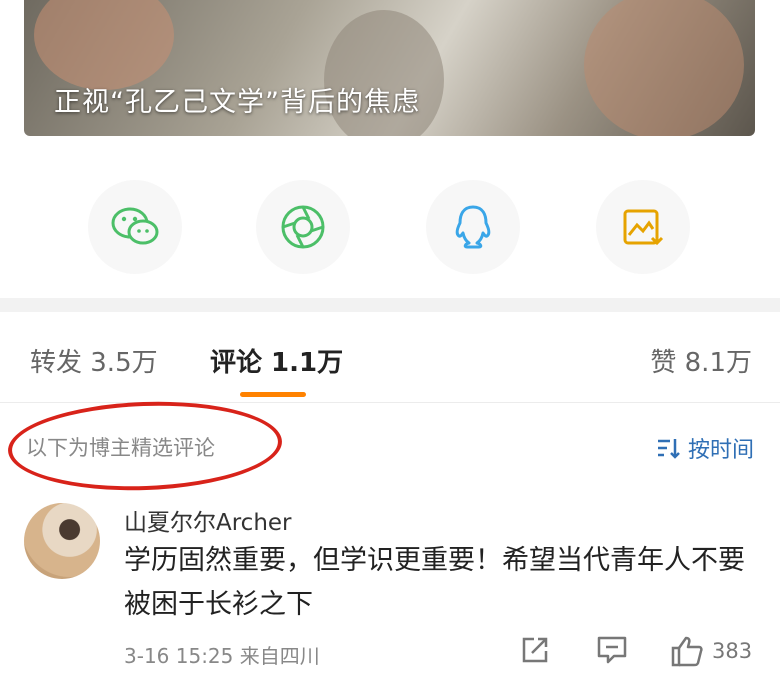 This screenshot has height=692, width=780. I want to click on thumbs-up-icon, so click(687, 651).